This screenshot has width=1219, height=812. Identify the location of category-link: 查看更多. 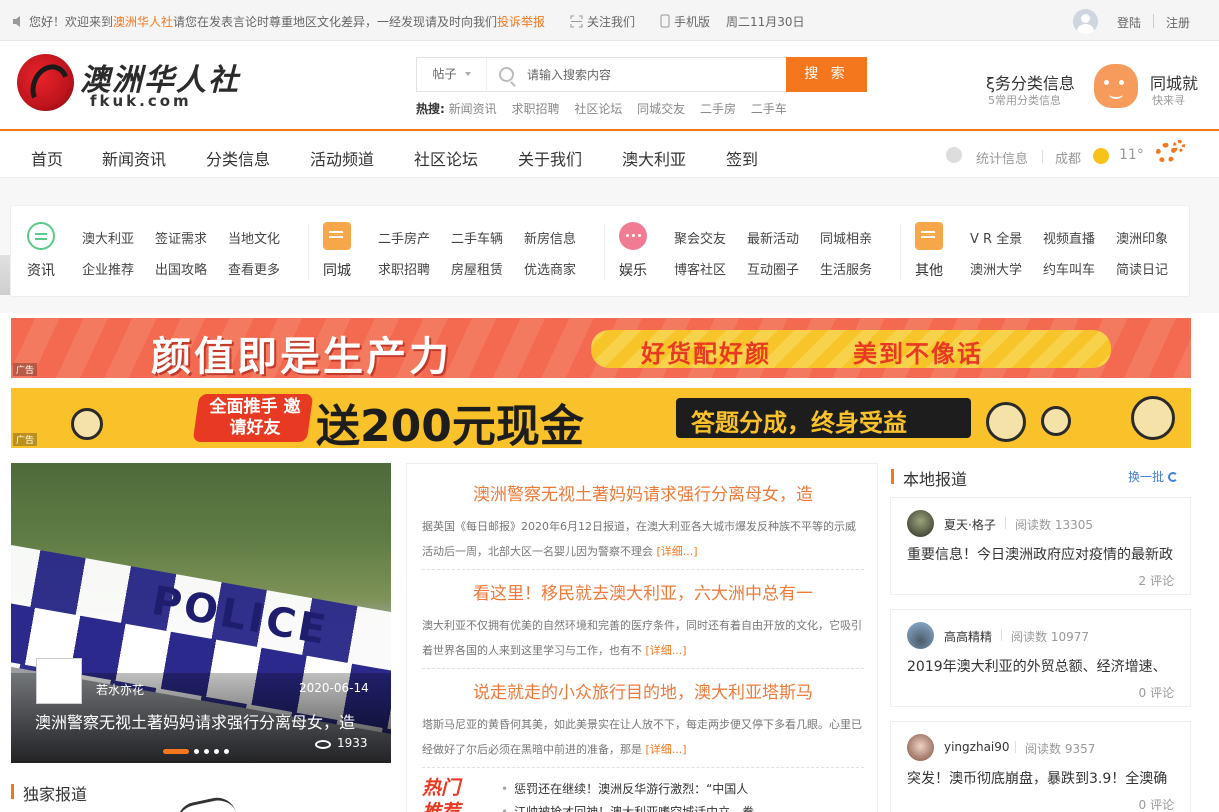
(254, 268).